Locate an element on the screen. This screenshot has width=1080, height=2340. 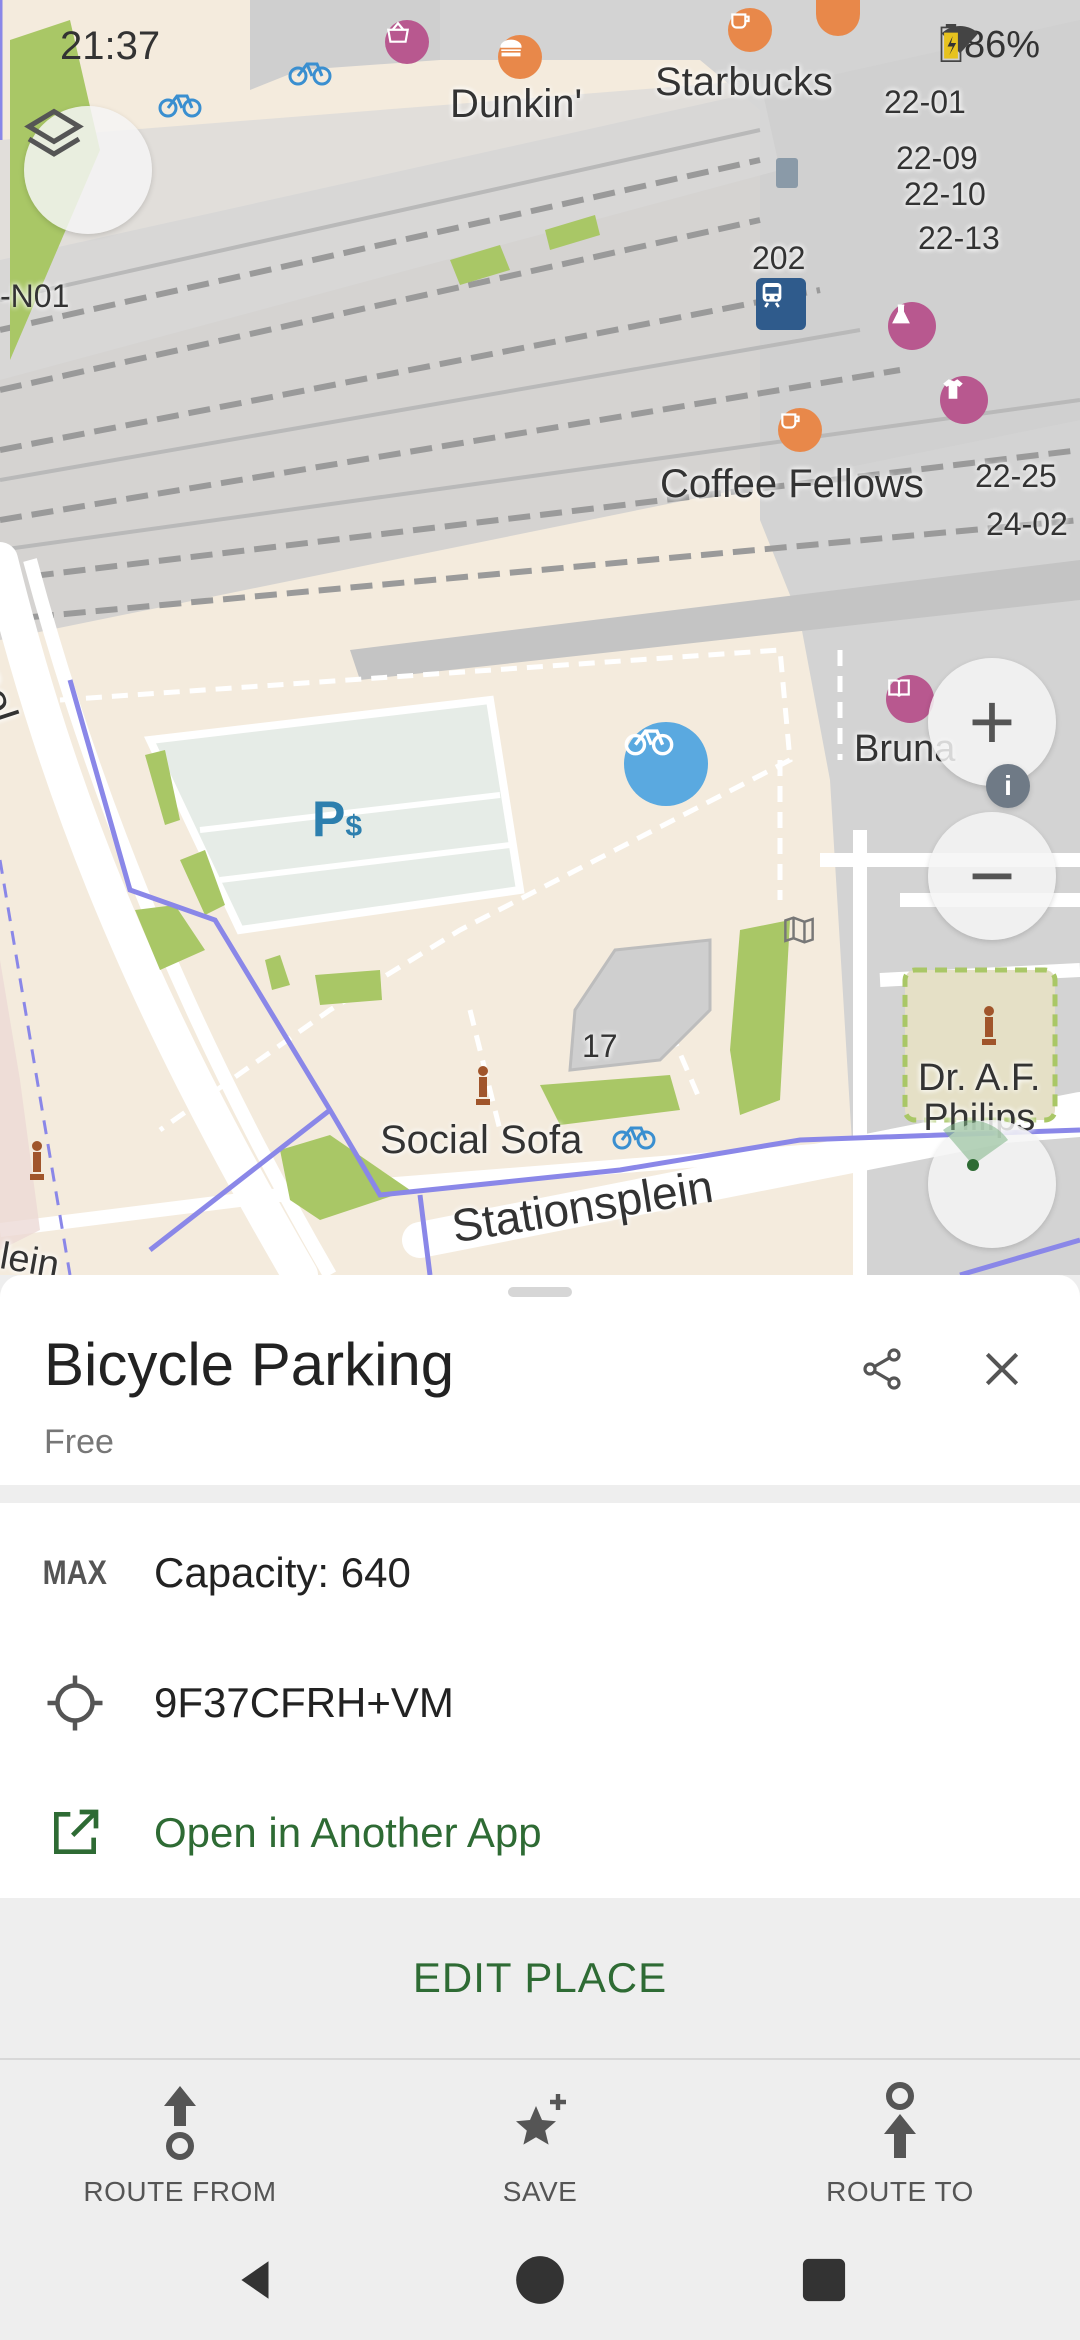
train-station-icon is located at coordinates (781, 304).